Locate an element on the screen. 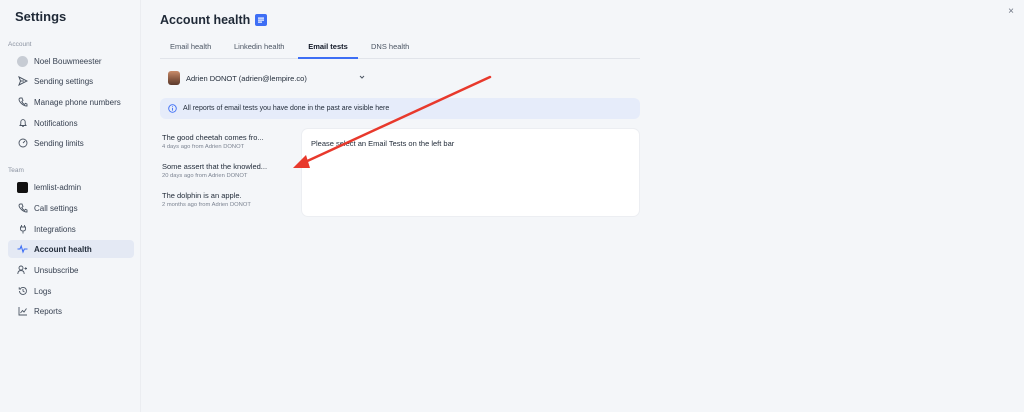 Image resolution: width=1024 pixels, height=412 pixels. chevron-down-icon is located at coordinates (362, 78).